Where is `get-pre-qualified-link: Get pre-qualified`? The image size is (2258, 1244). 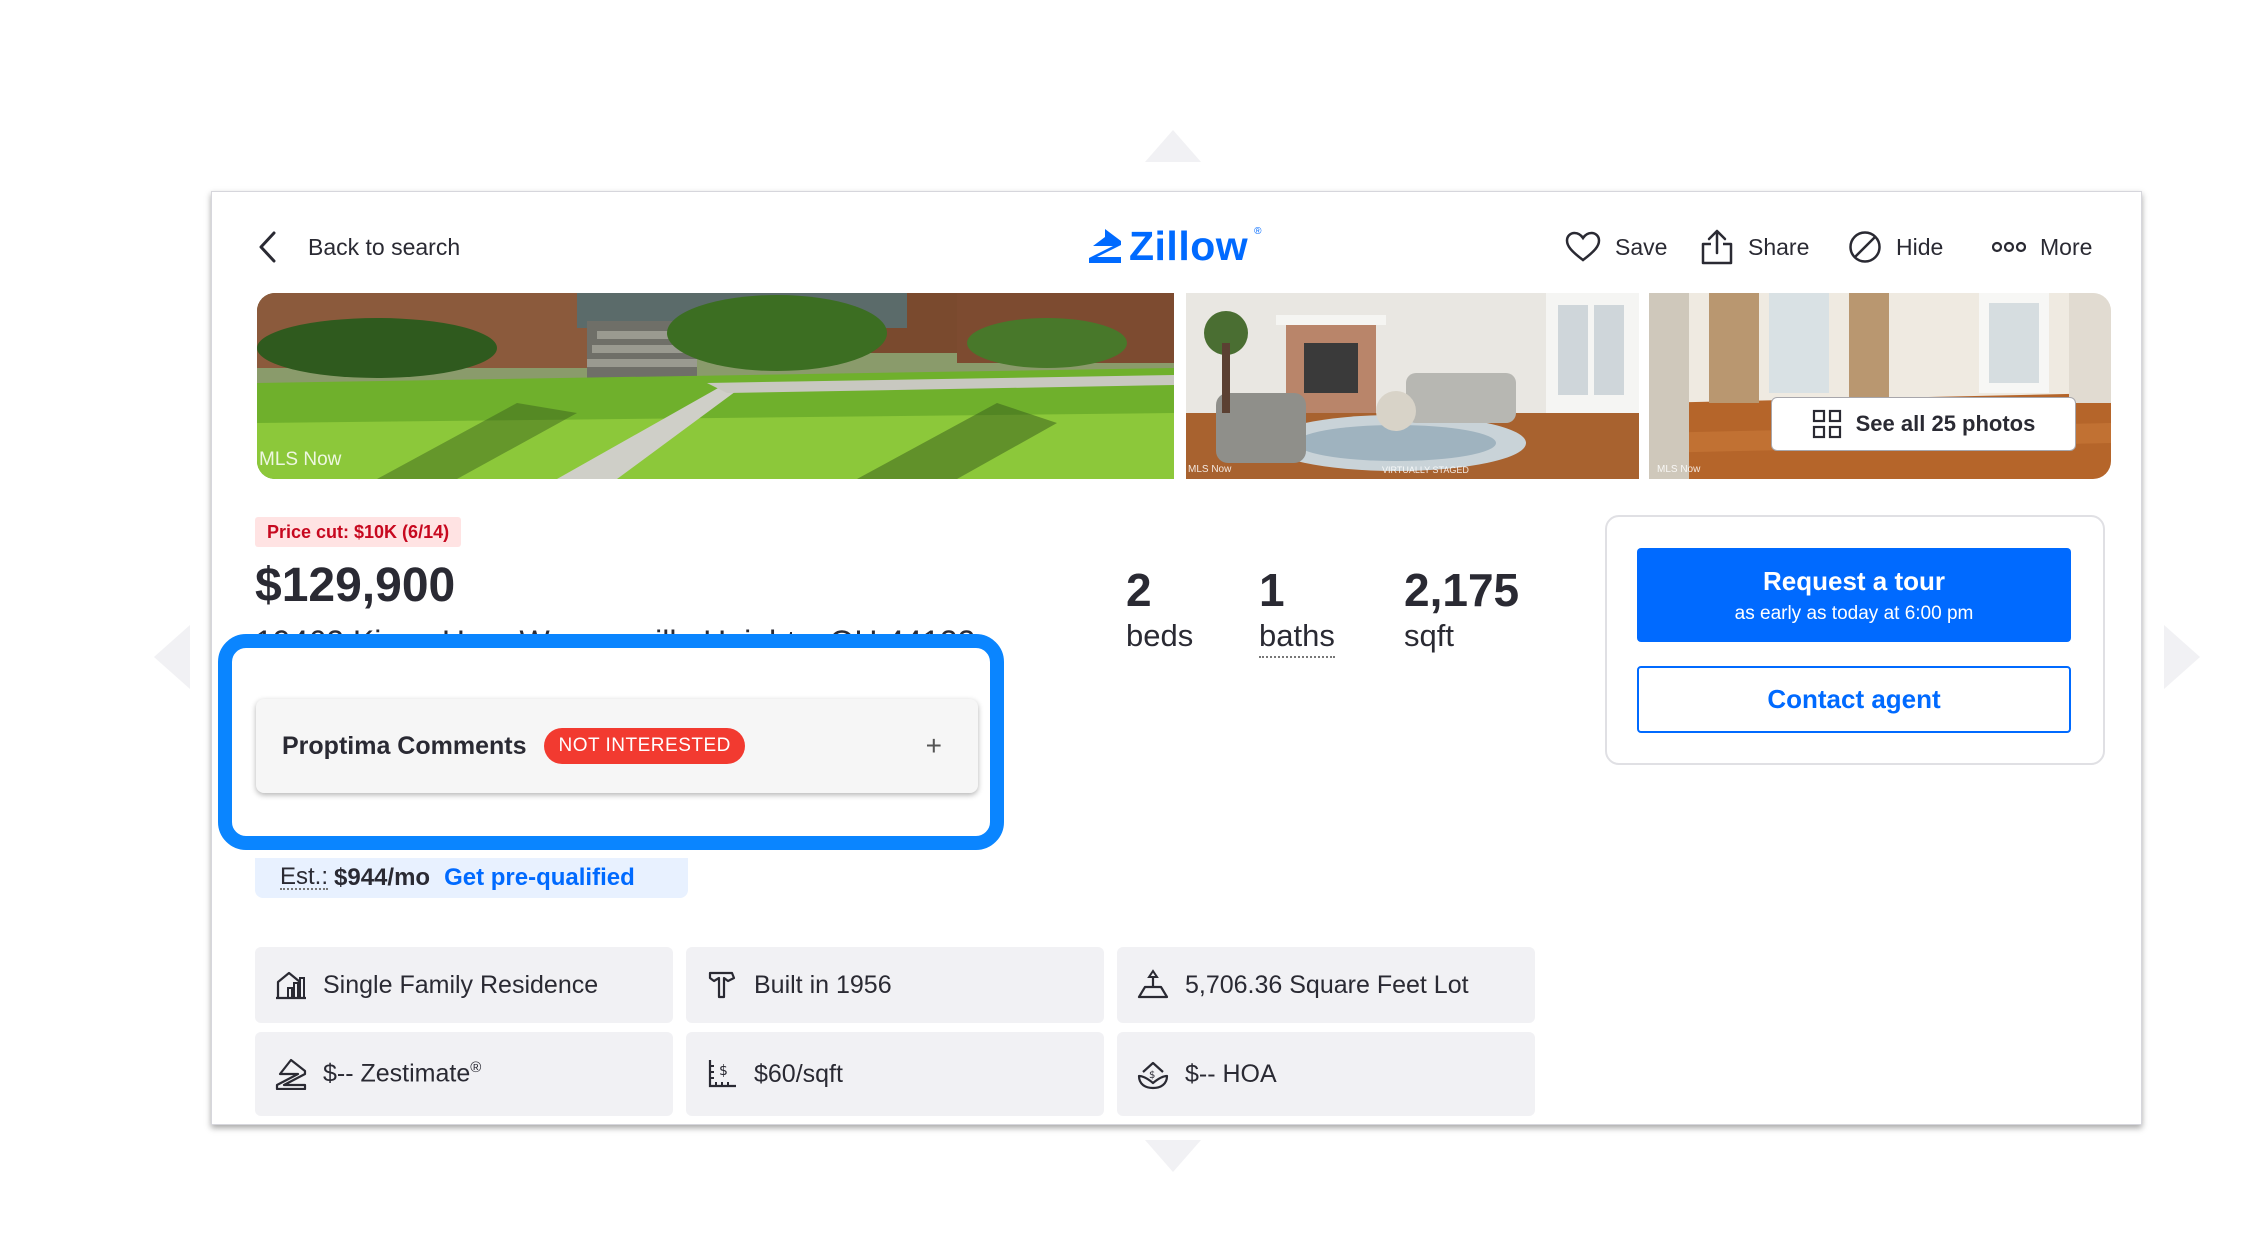
get-pre-qualified-link: Get pre-qualified is located at coordinates (539, 878).